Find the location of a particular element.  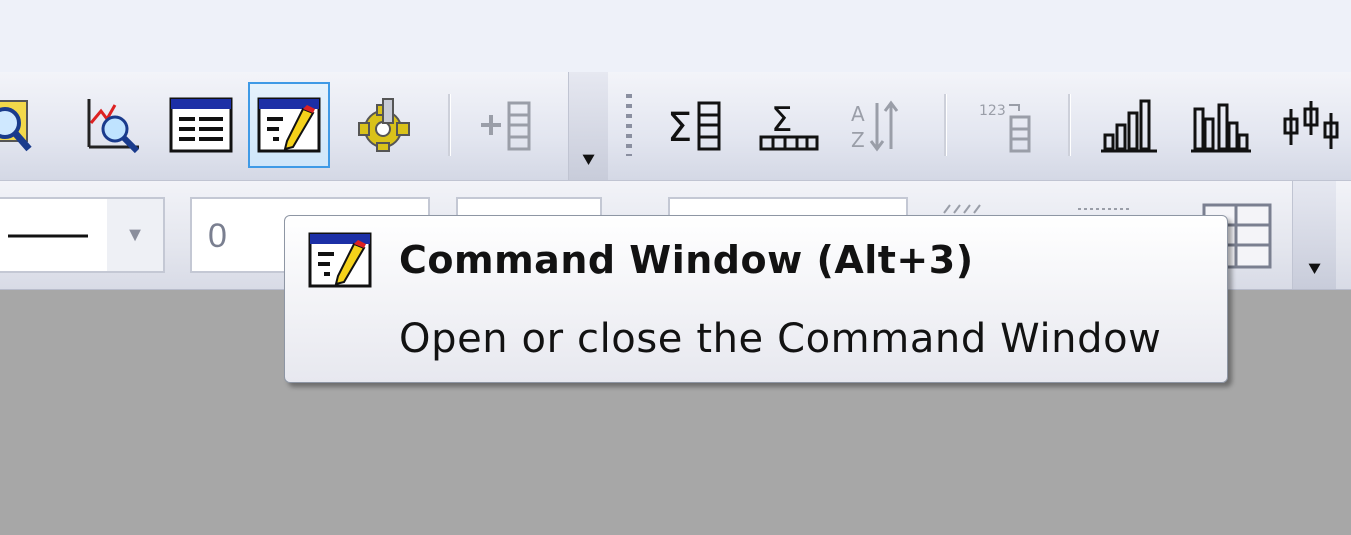

format-toolbar-overflow-button: ⯆ is located at coordinates (1314, 235).